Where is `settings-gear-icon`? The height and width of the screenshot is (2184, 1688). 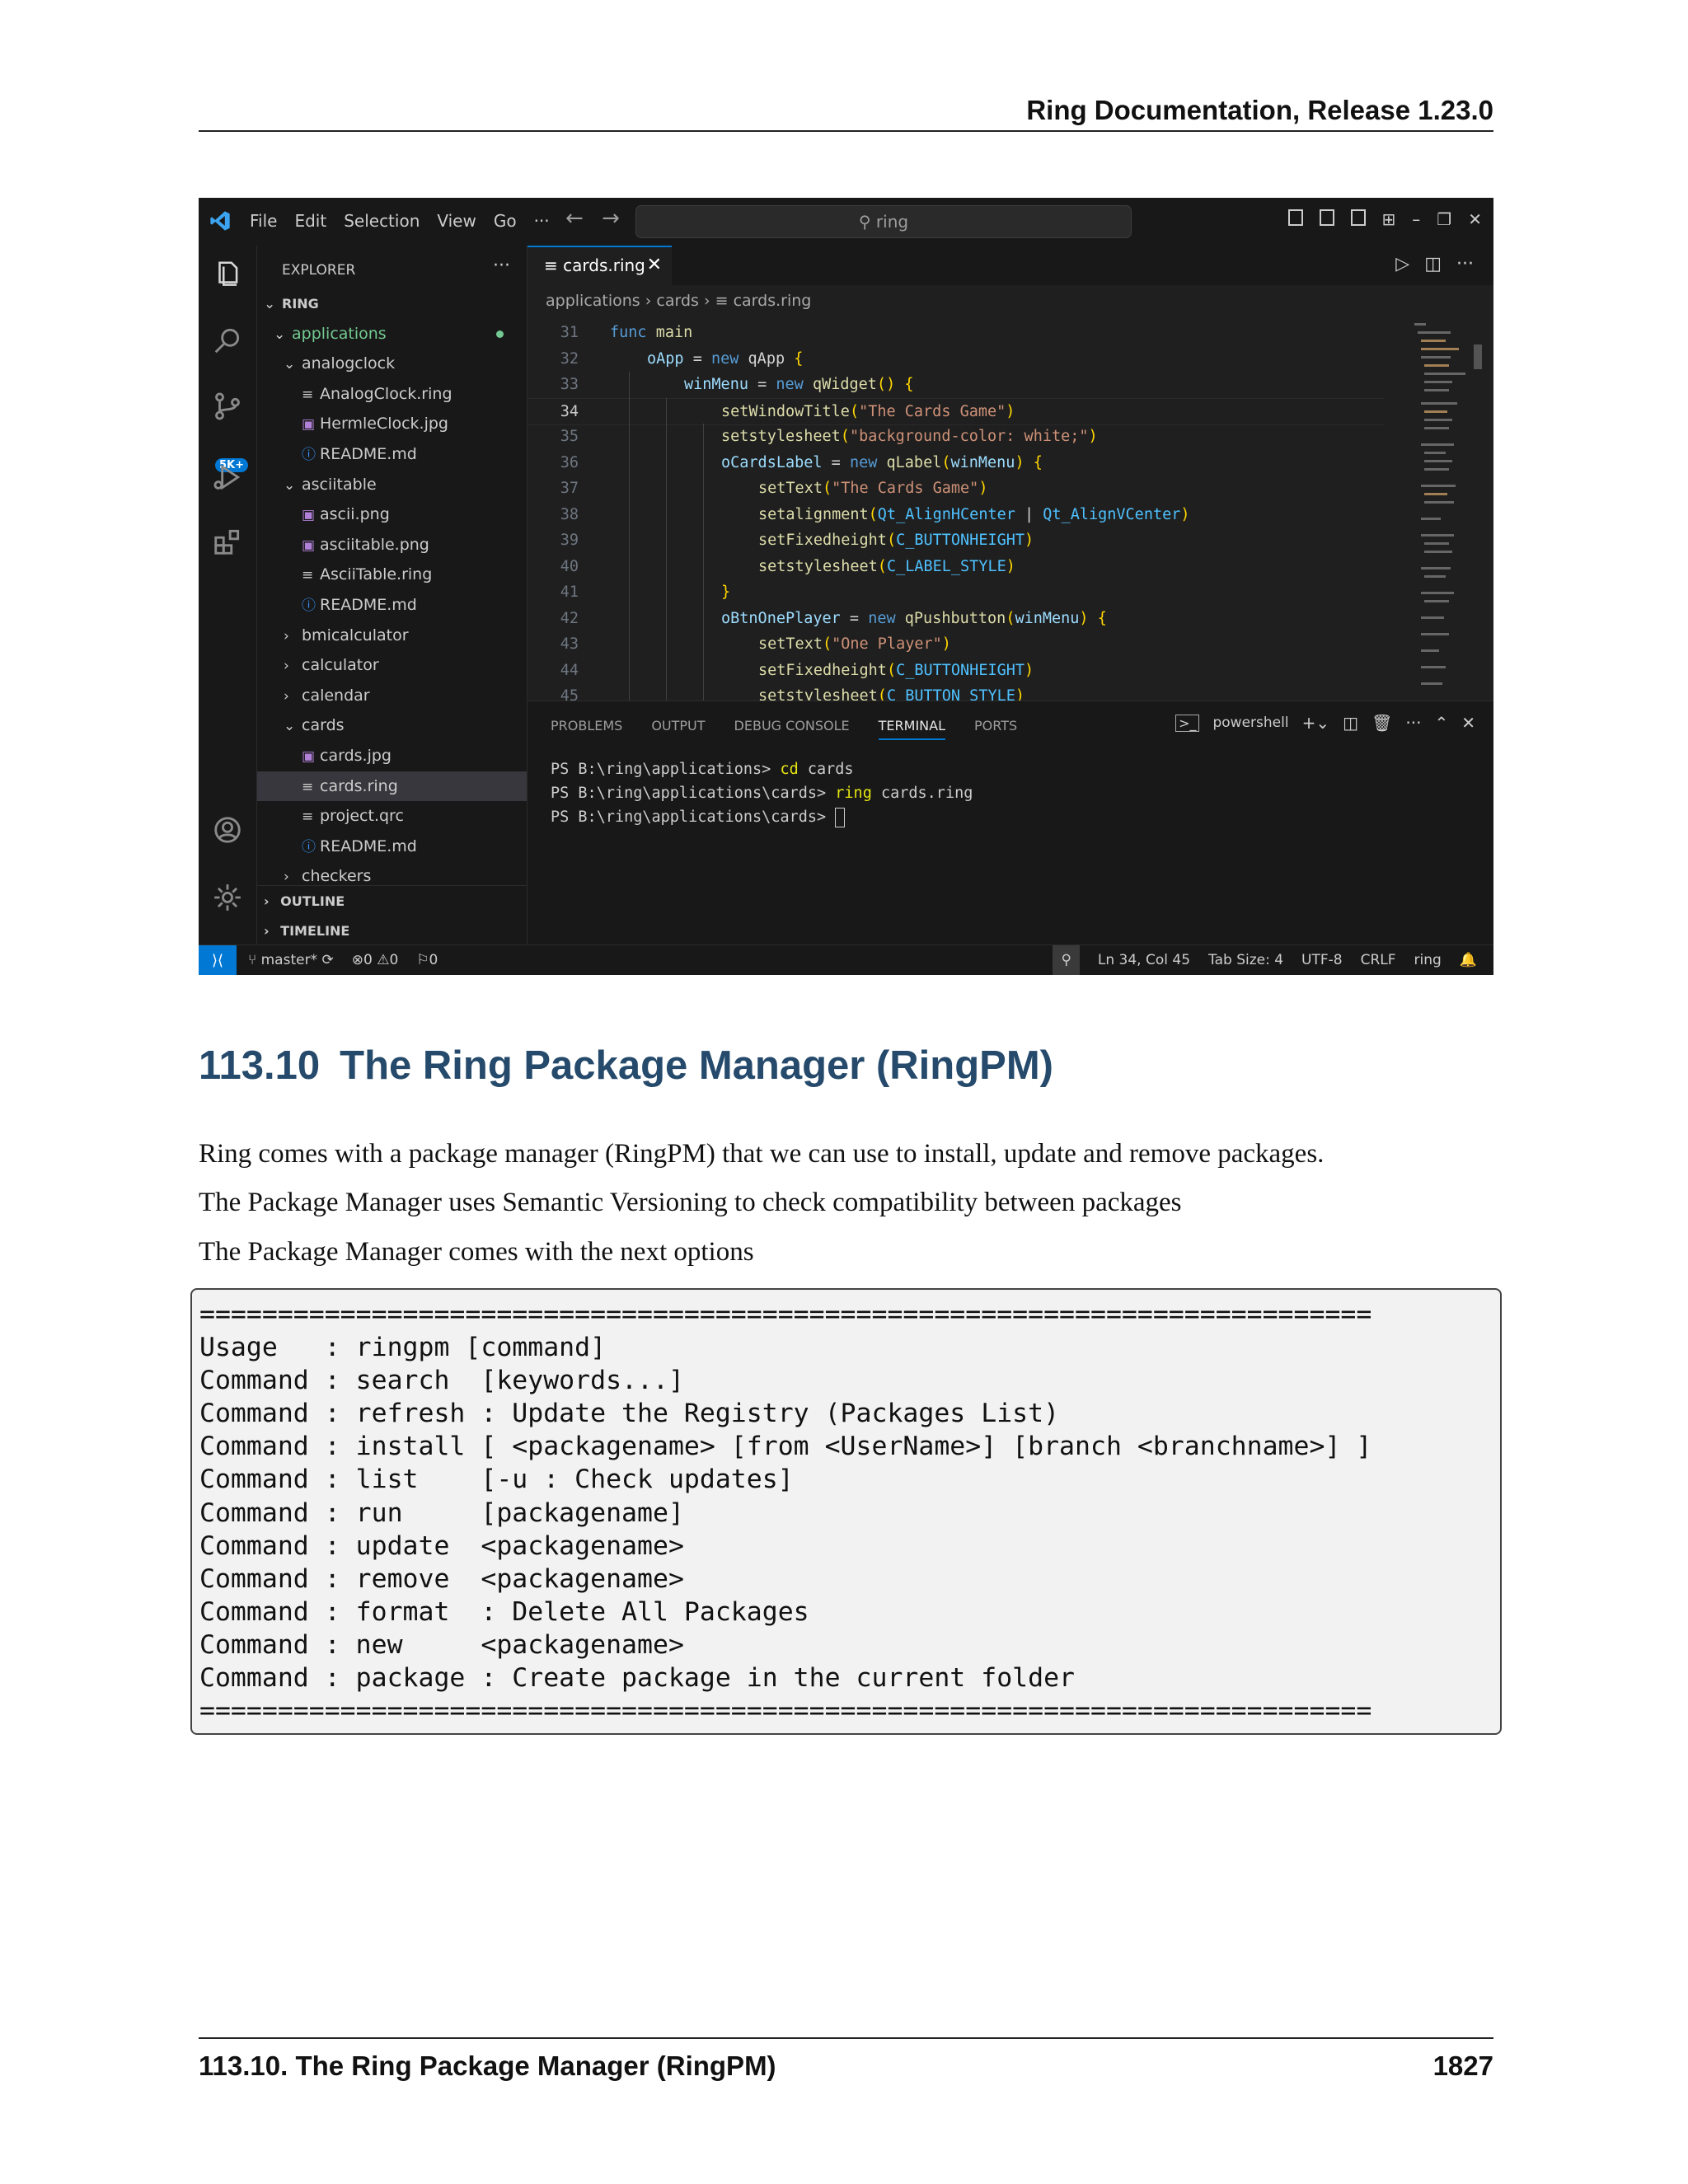 settings-gear-icon is located at coordinates (227, 897).